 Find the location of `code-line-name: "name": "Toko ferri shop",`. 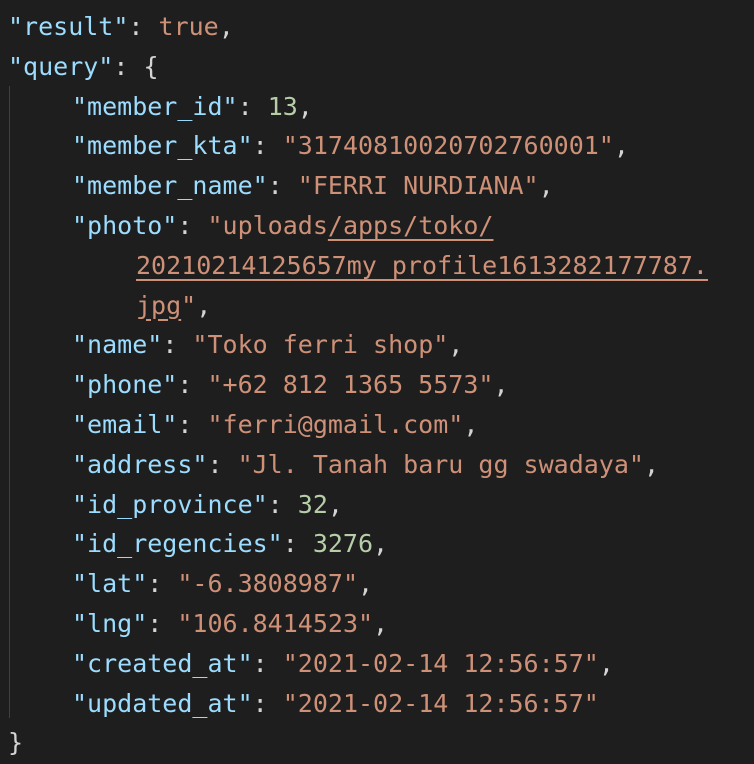

code-line-name: "name": "Toko ferri shop", is located at coordinates (377, 345).